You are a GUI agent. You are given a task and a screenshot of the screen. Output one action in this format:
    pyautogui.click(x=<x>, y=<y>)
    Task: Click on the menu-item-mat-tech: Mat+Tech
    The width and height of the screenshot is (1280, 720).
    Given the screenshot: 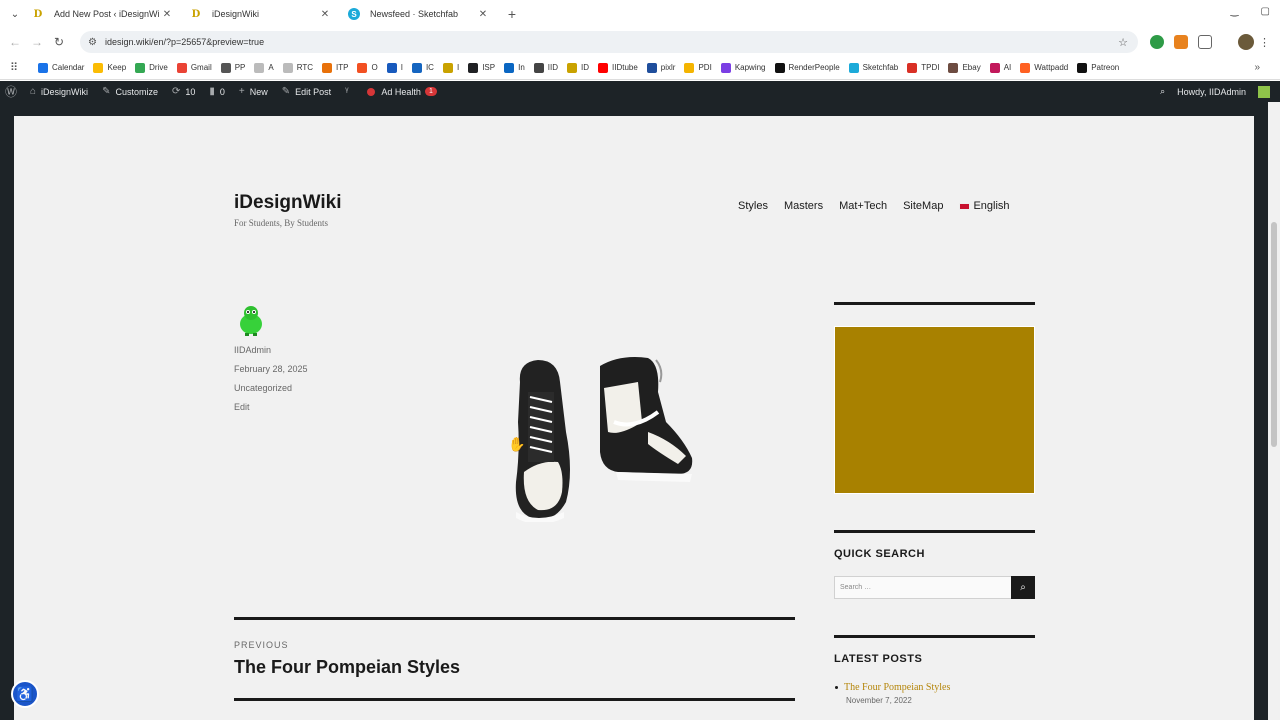 What is the action you would take?
    pyautogui.click(x=863, y=206)
    